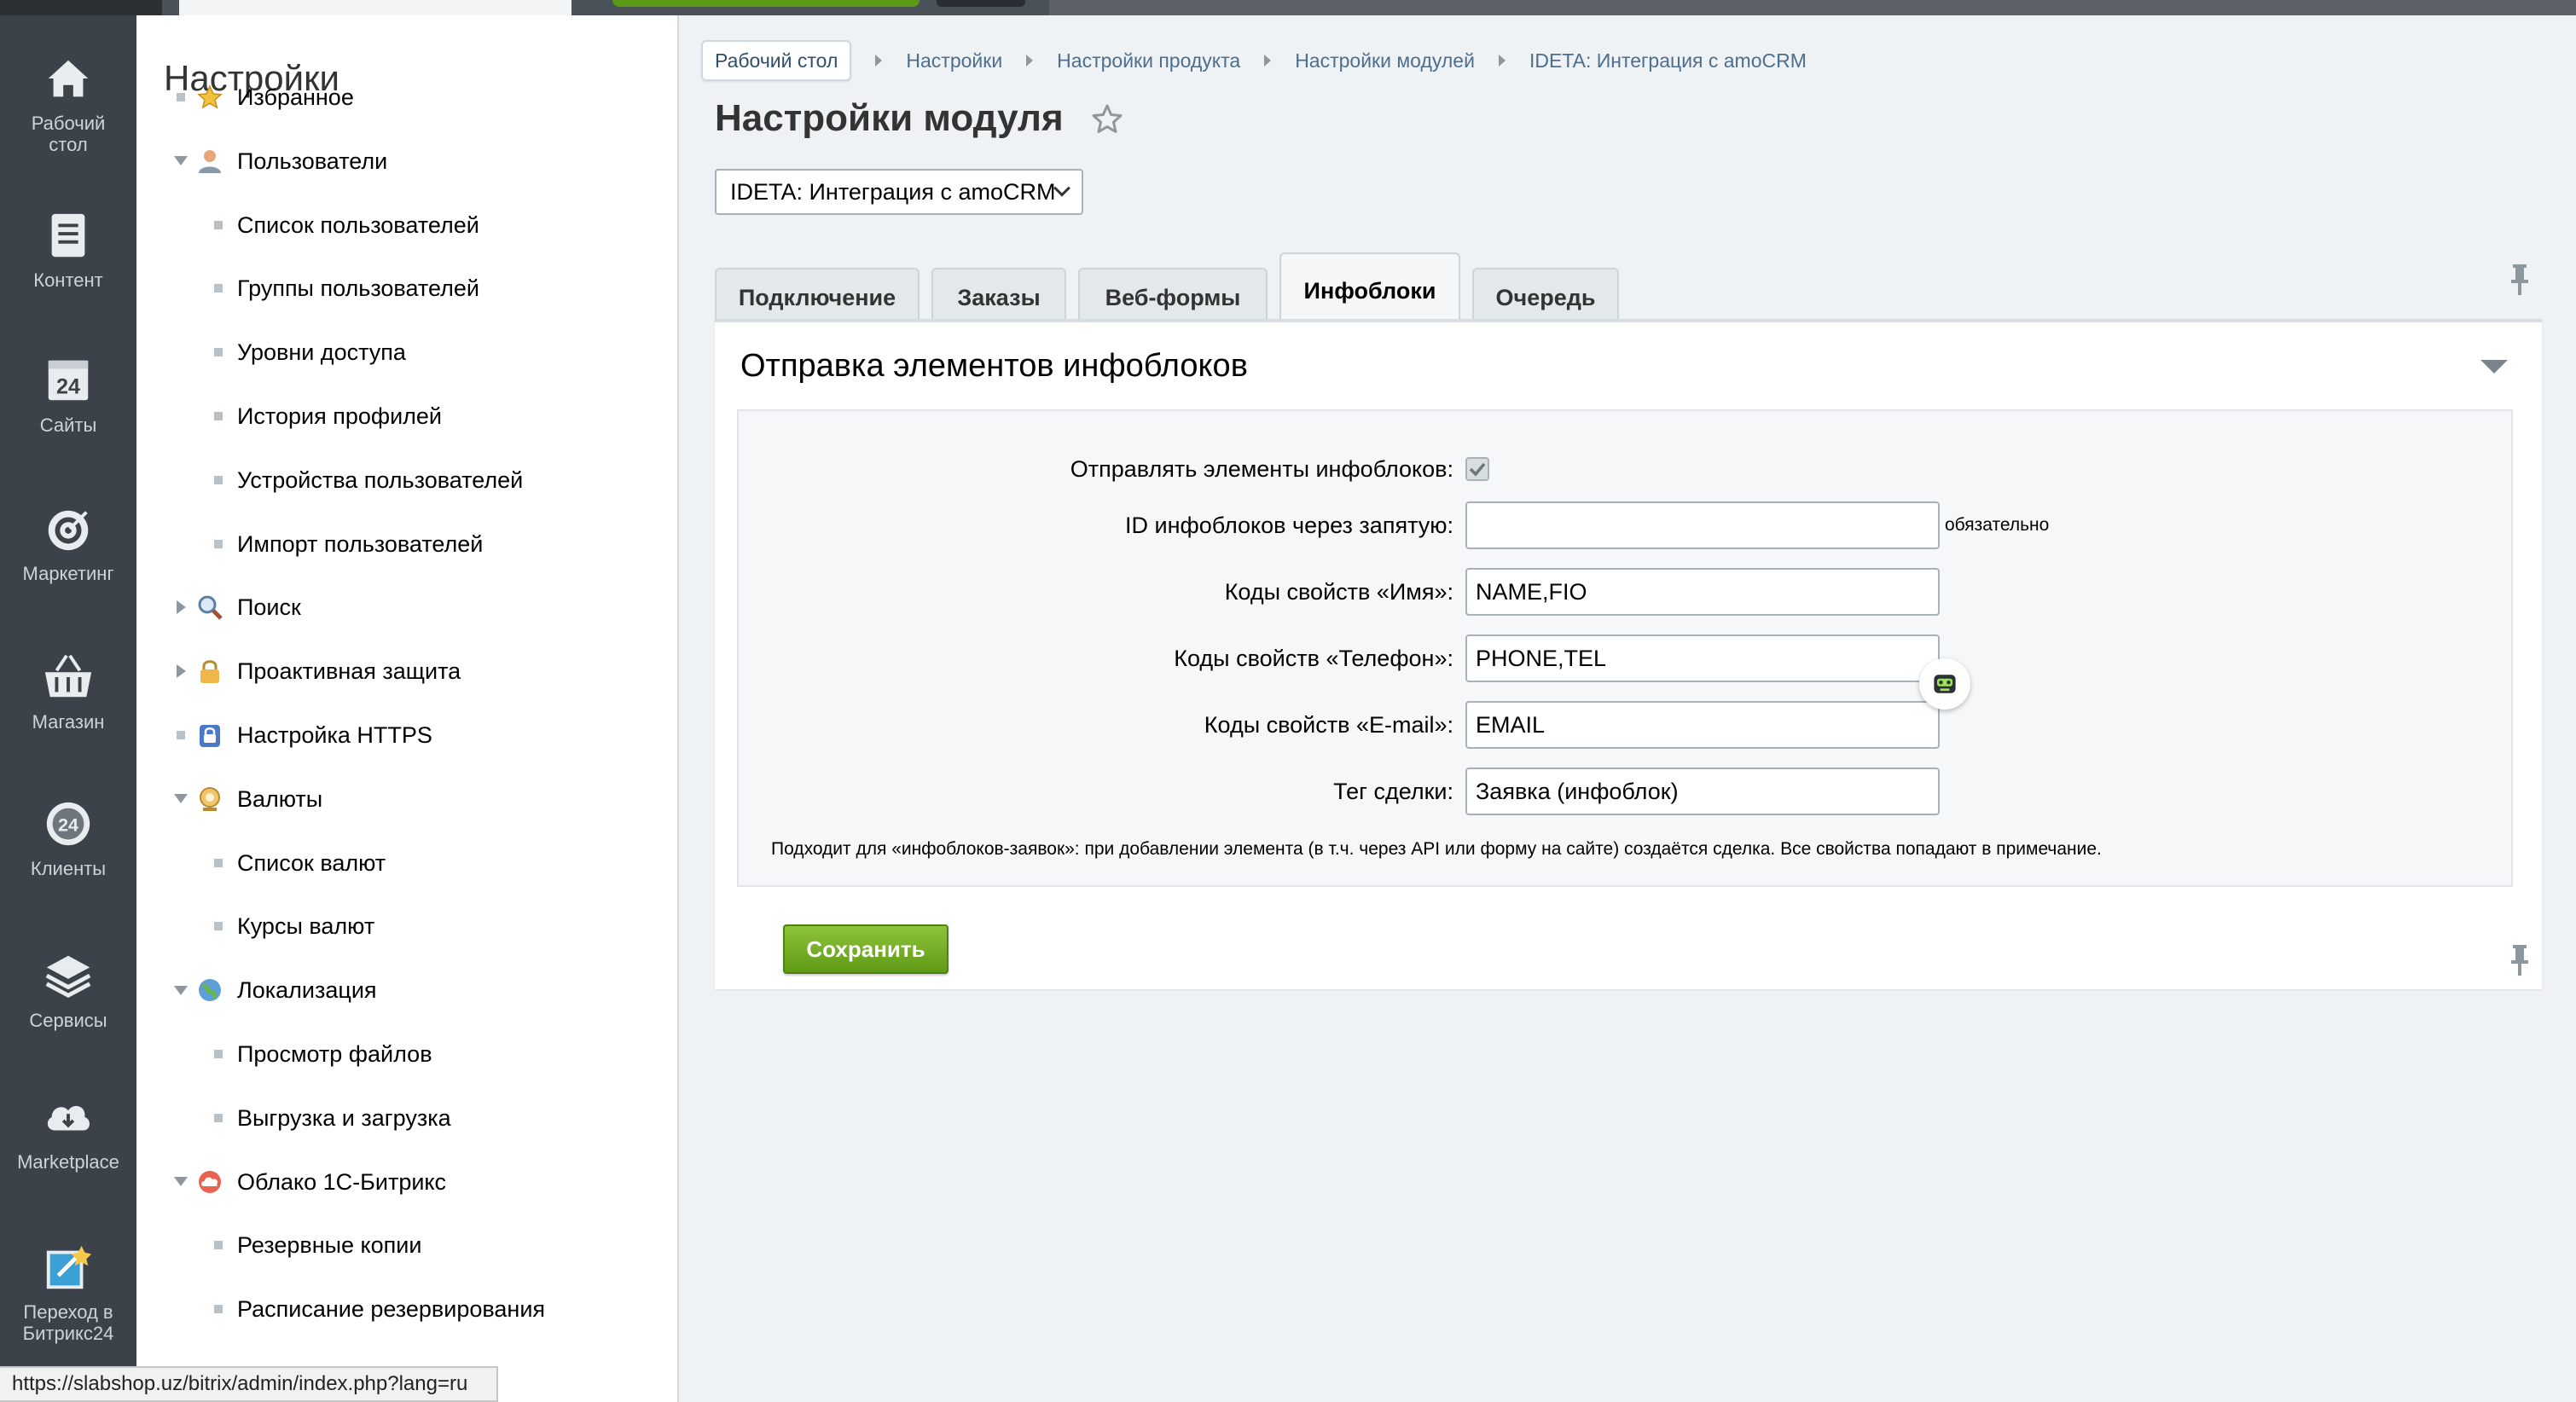 The height and width of the screenshot is (1402, 2576). I want to click on target-icon, so click(68, 528).